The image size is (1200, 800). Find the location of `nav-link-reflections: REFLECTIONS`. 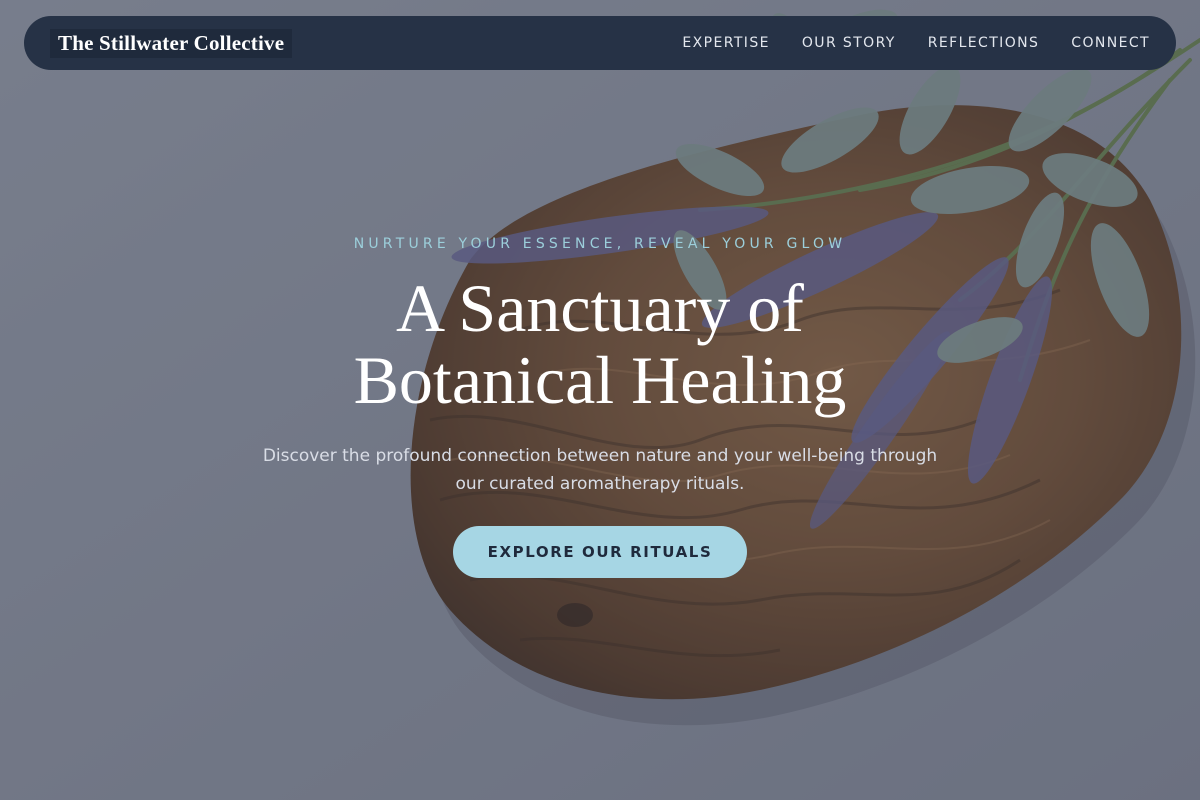

nav-link-reflections: REFLECTIONS is located at coordinates (984, 43).